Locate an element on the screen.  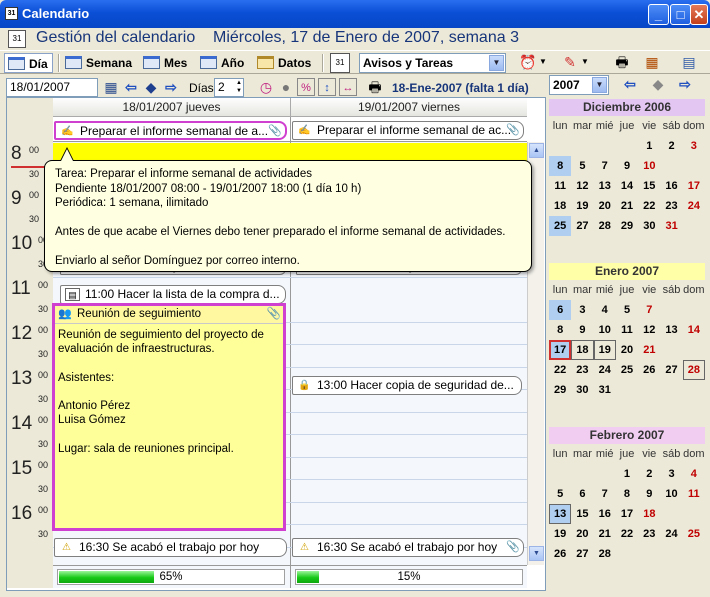
today-calendar-icon: 31 is located at coordinates (340, 63).